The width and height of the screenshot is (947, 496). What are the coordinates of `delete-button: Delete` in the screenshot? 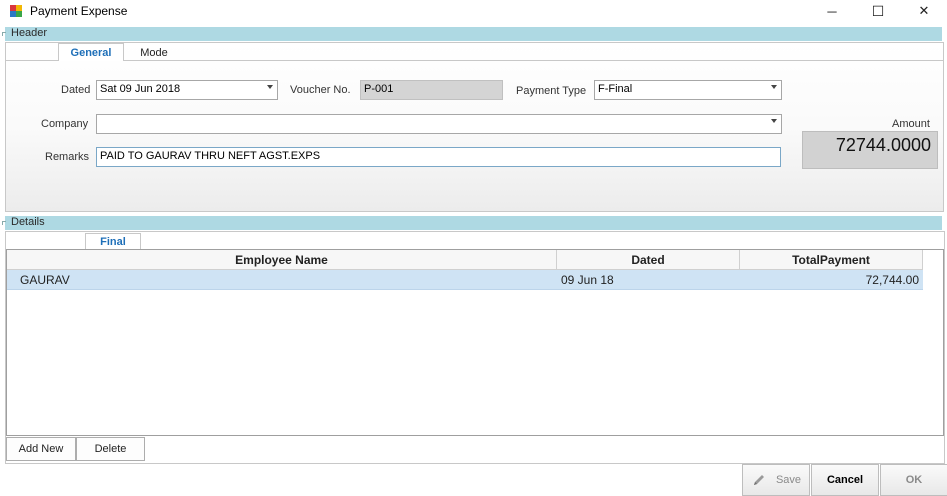 It's located at (110, 449).